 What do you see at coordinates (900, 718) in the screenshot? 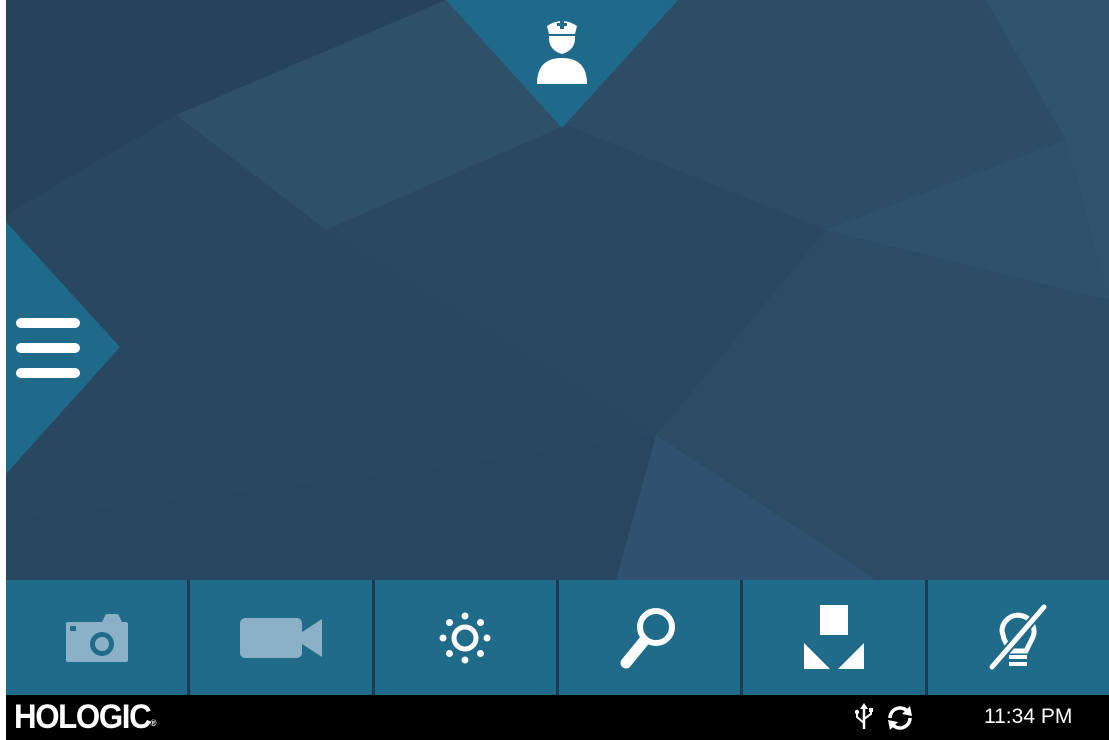
I see `sync-icon` at bounding box center [900, 718].